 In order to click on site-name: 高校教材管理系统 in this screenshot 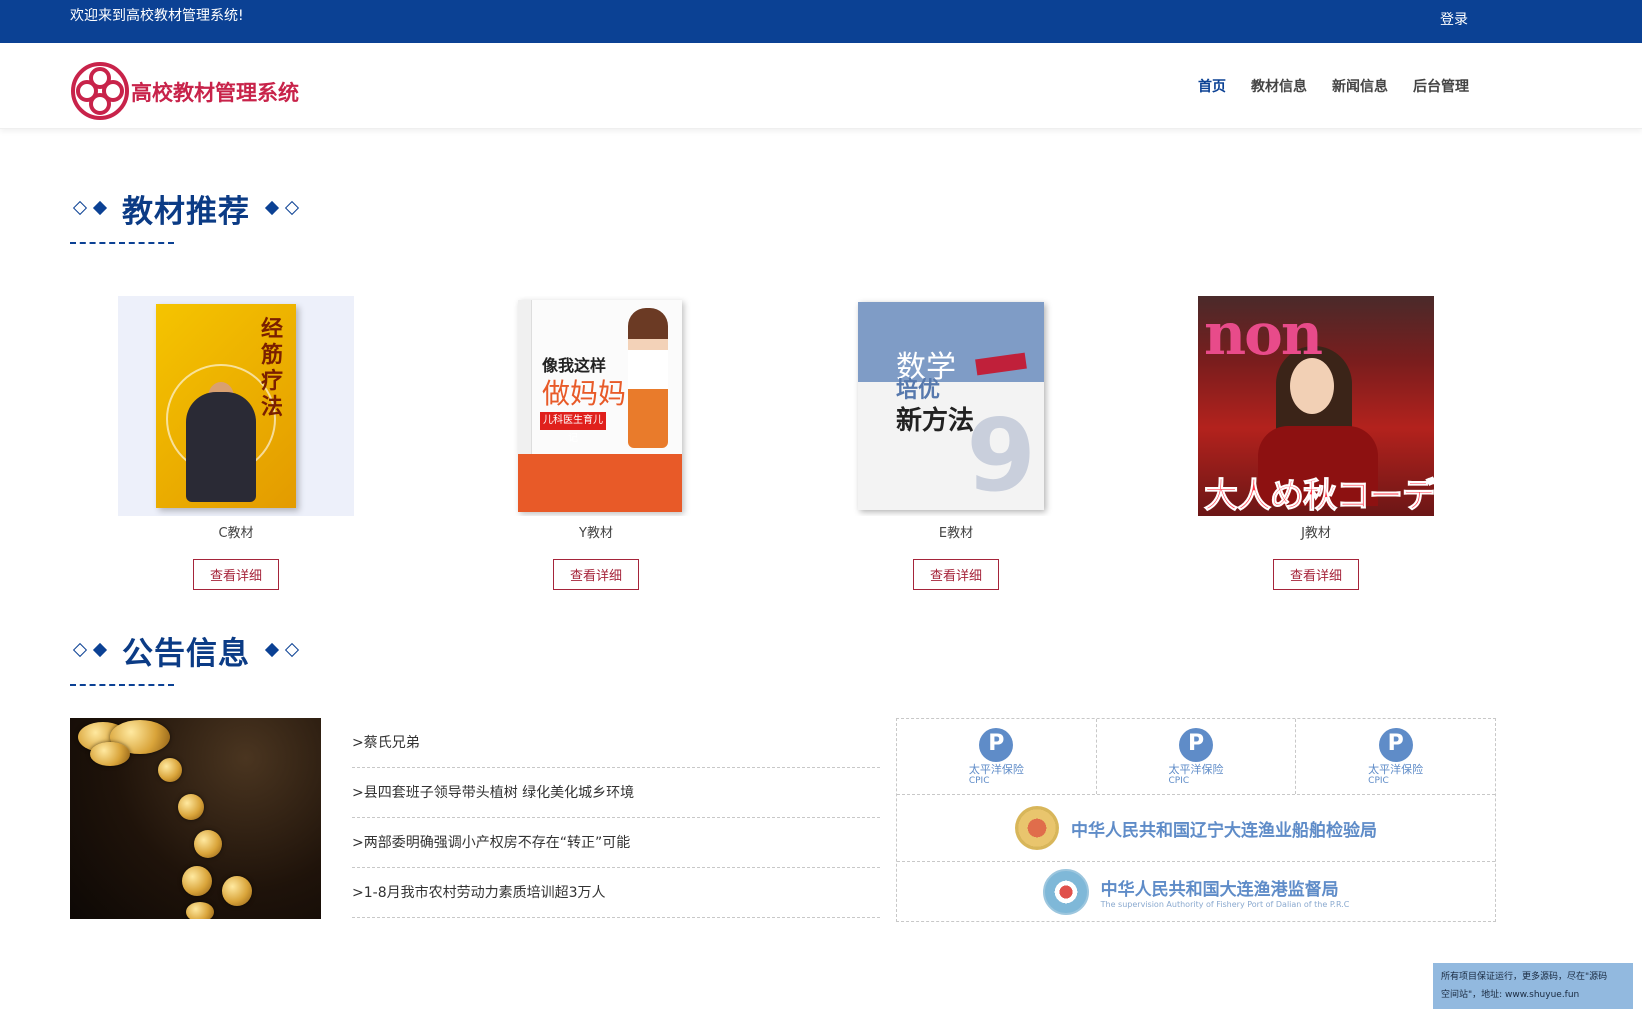, I will do `click(215, 92)`.